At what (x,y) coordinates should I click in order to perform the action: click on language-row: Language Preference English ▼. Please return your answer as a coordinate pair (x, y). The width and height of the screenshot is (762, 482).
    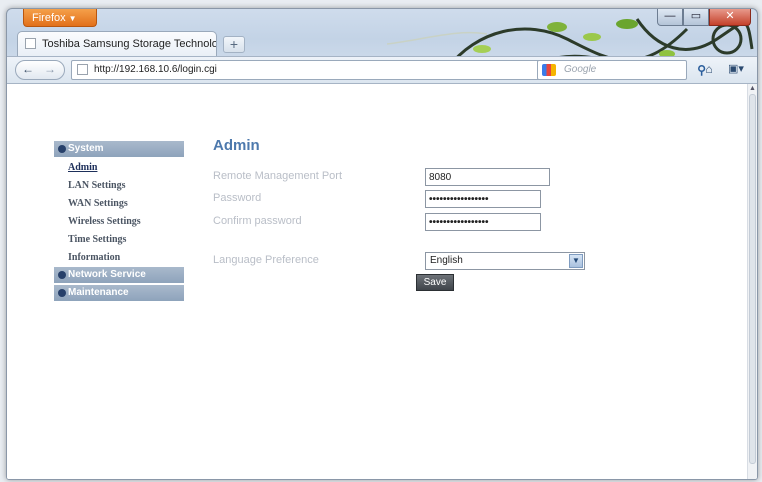
    Looking at the image, I should click on (413, 262).